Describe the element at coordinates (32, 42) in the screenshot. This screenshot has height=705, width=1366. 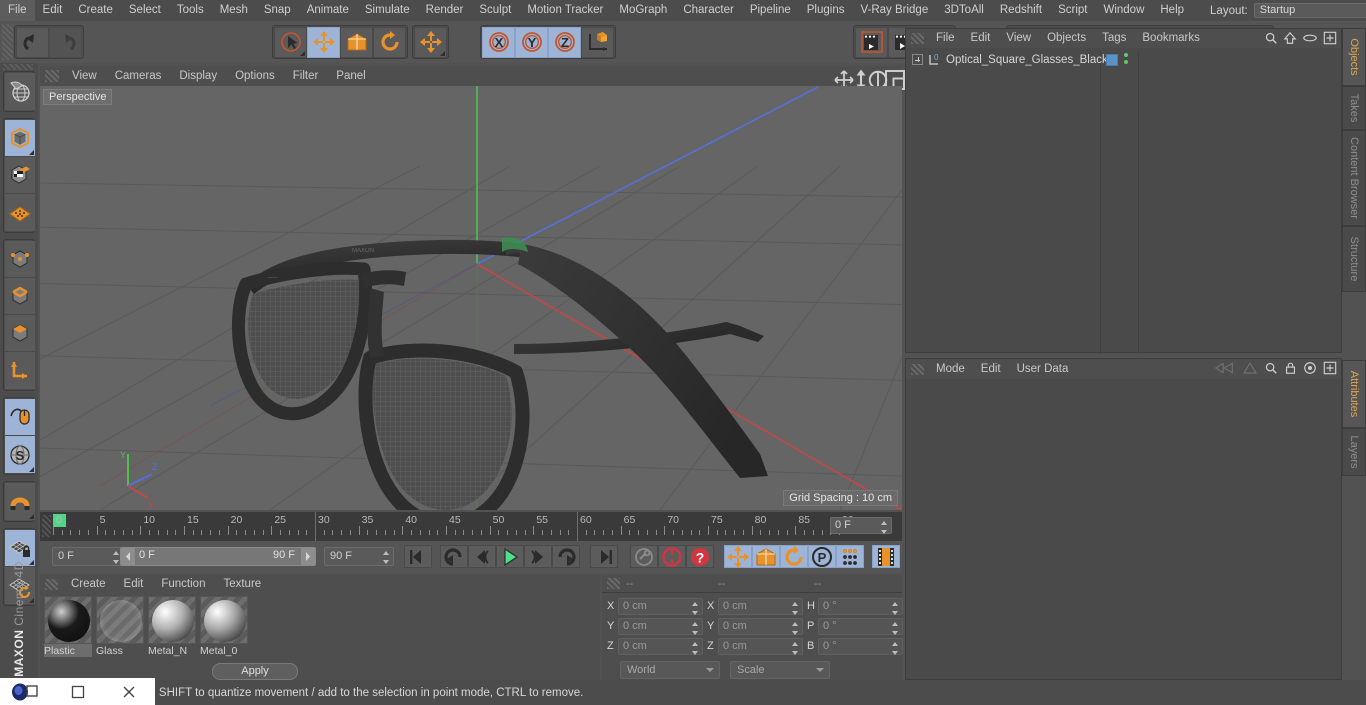
I see `undo-button` at that location.